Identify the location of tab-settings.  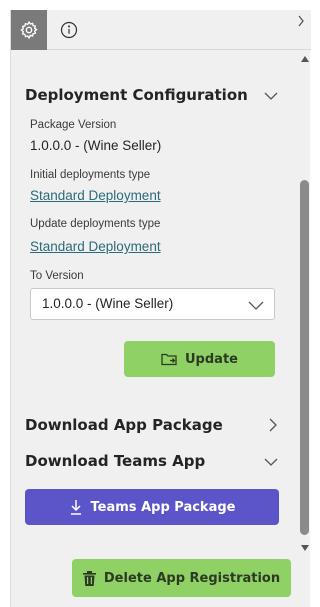
(29, 30).